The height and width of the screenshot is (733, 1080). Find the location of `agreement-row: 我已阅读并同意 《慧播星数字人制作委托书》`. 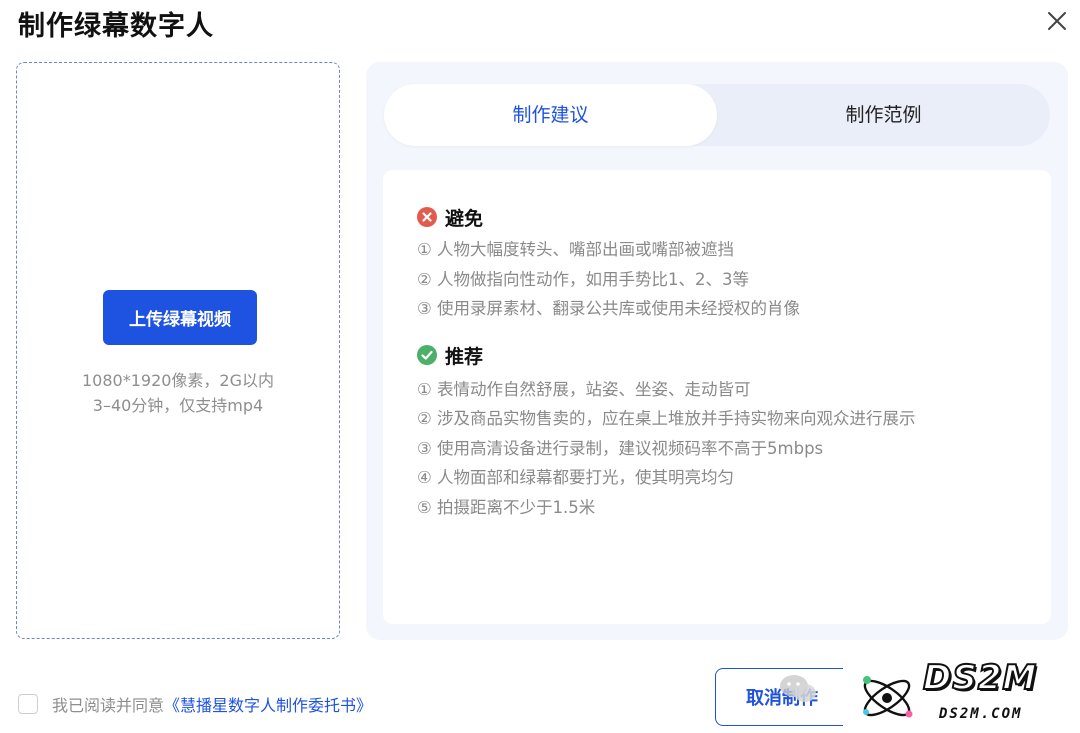

agreement-row: 我已阅读并同意 《慧播星数字人制作委托书》 is located at coordinates (195, 704).